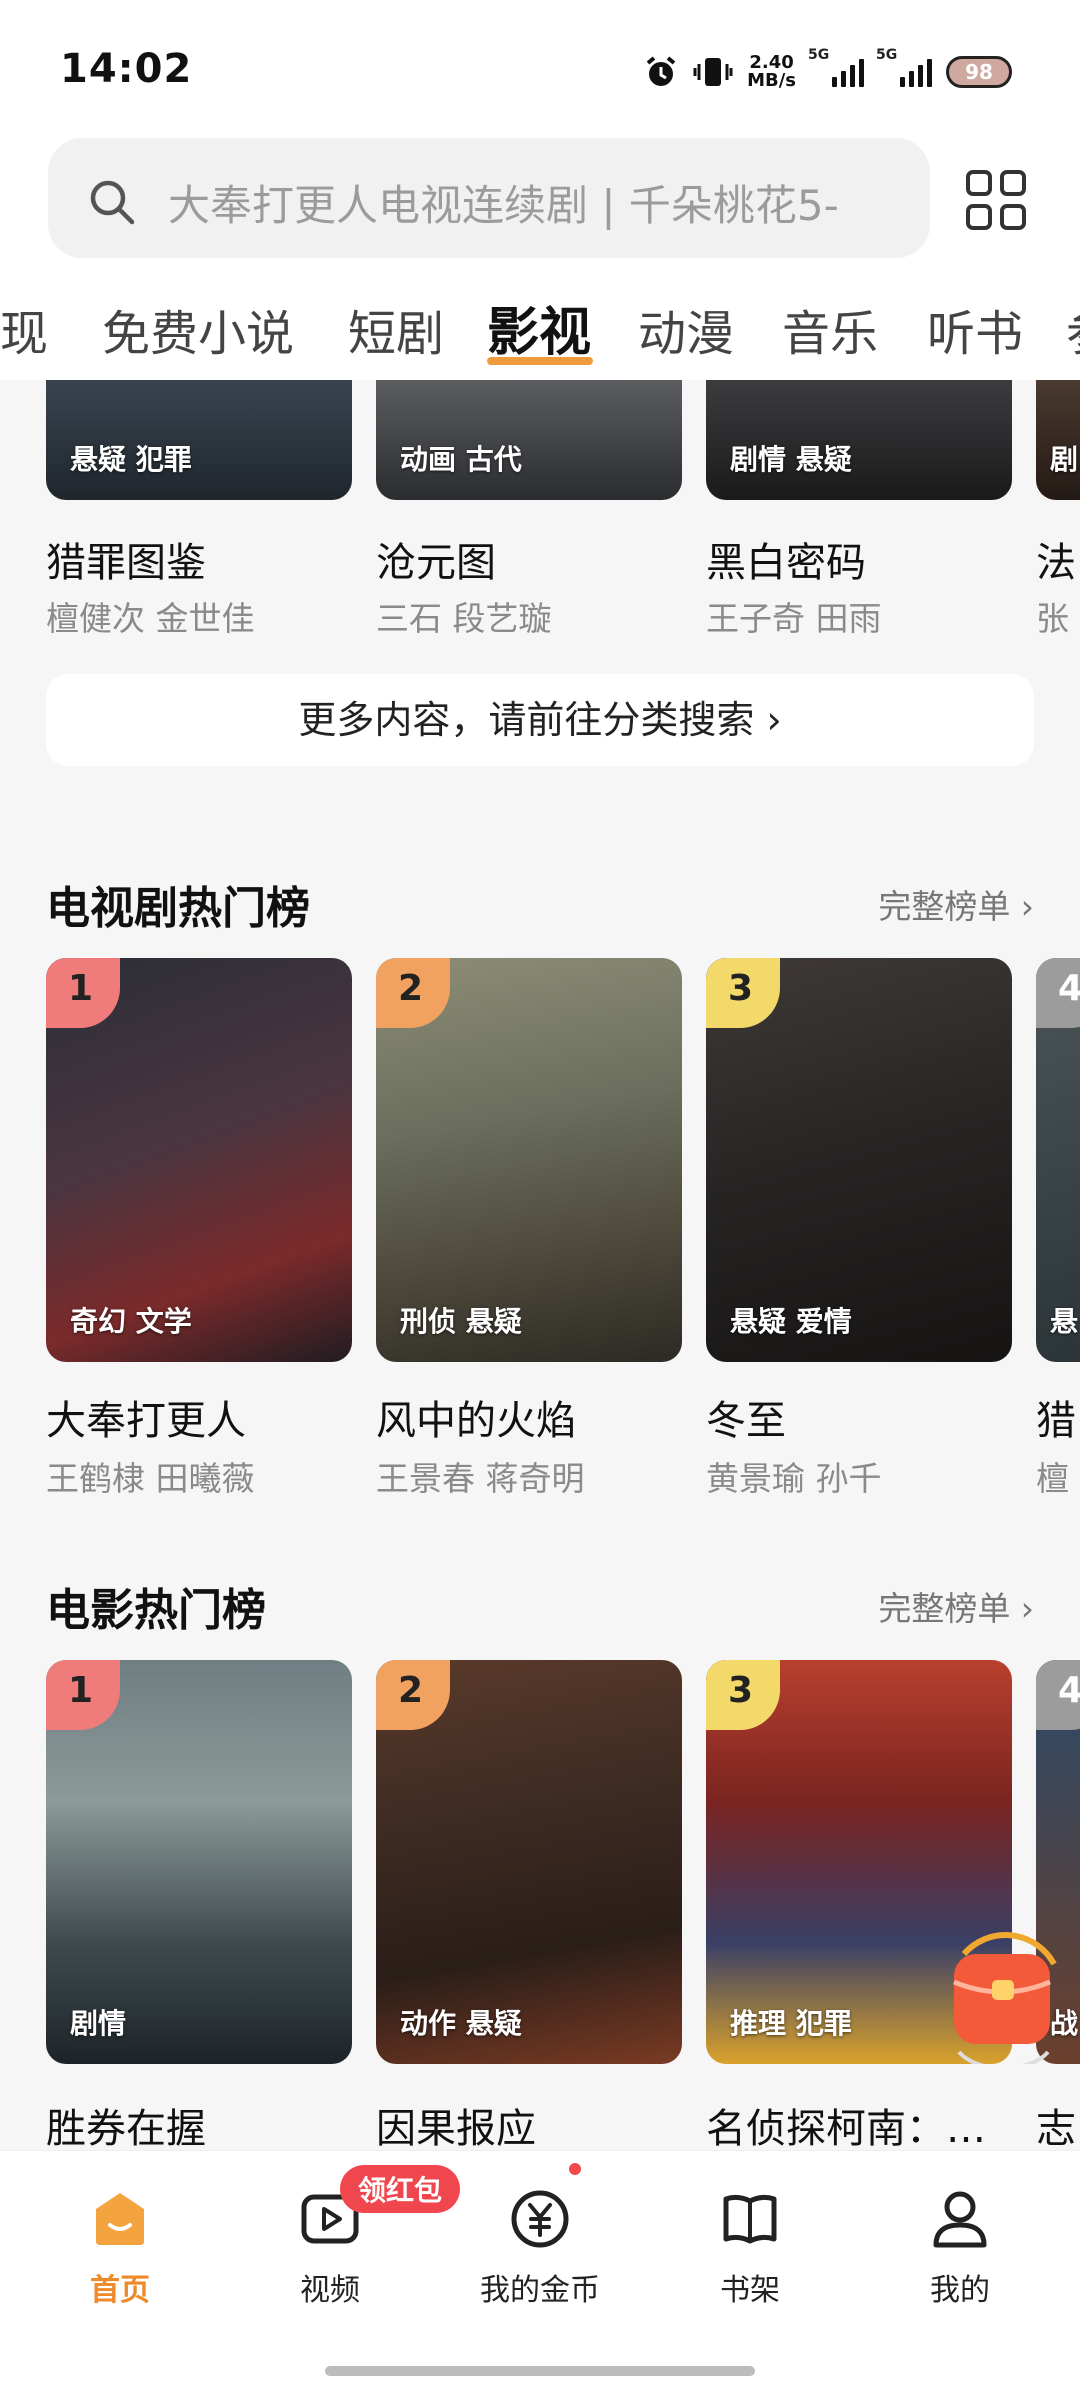  I want to click on card-cast: 王景春 蒋奇明, so click(480, 1478).